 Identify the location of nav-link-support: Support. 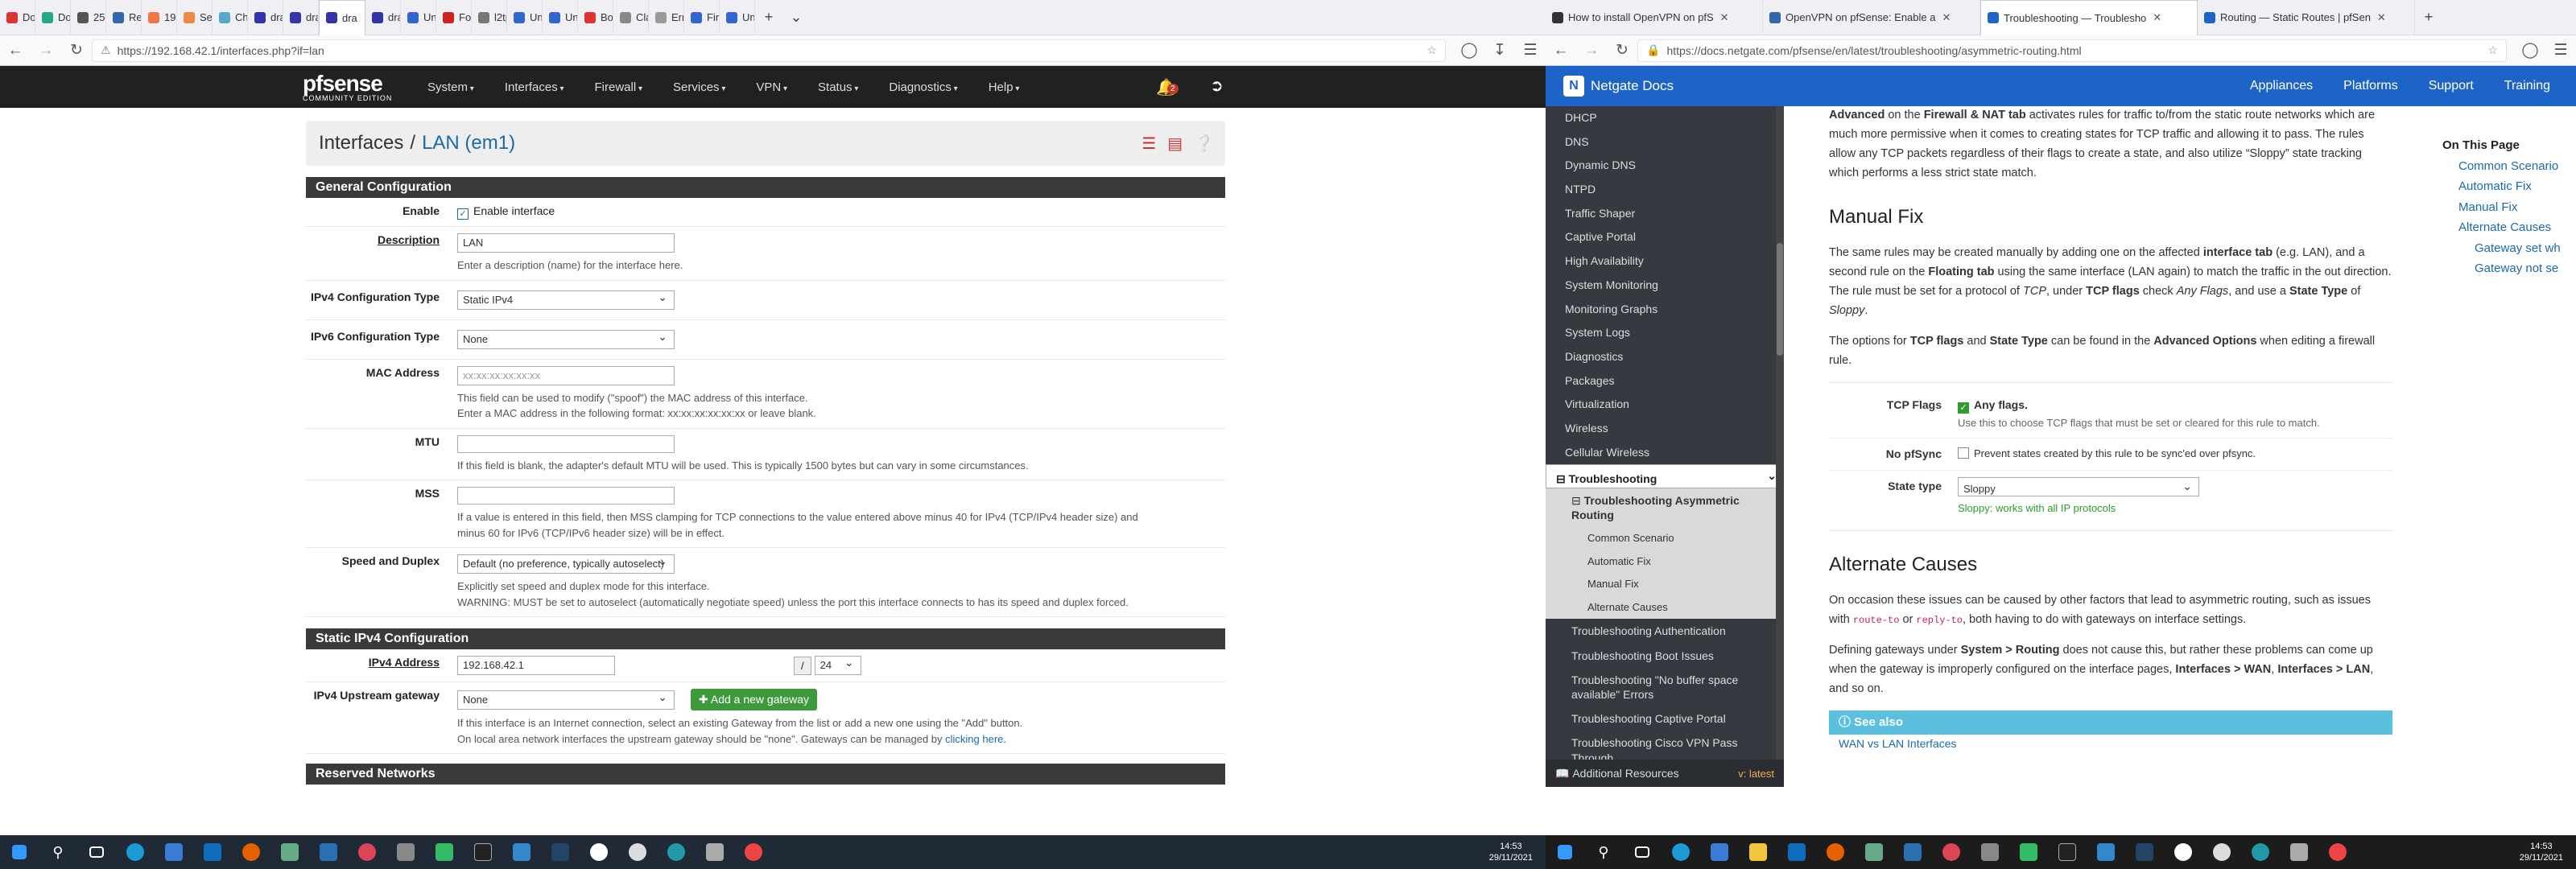
(2451, 86).